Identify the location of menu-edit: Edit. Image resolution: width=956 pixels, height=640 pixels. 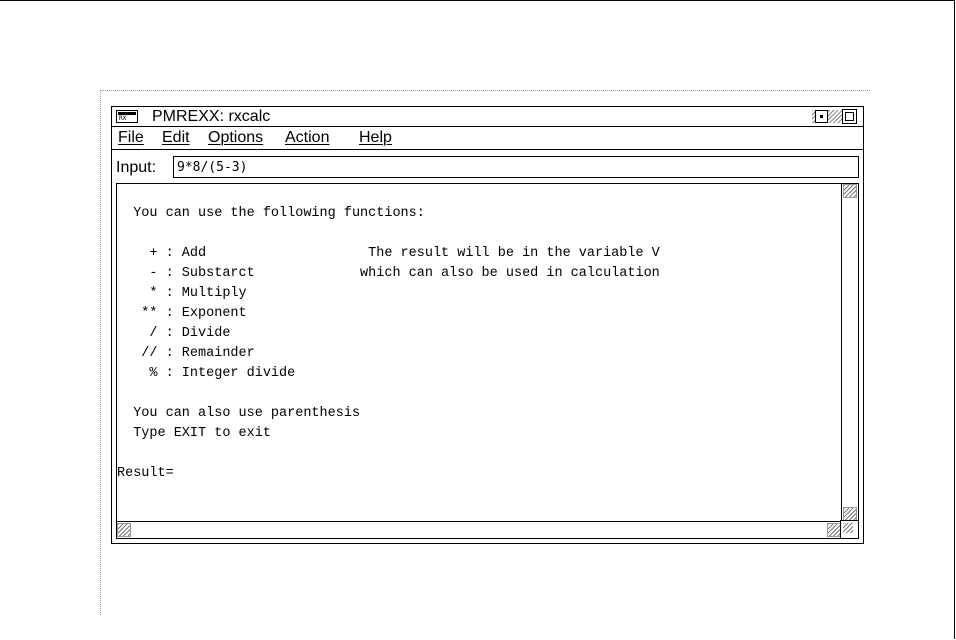
(176, 138).